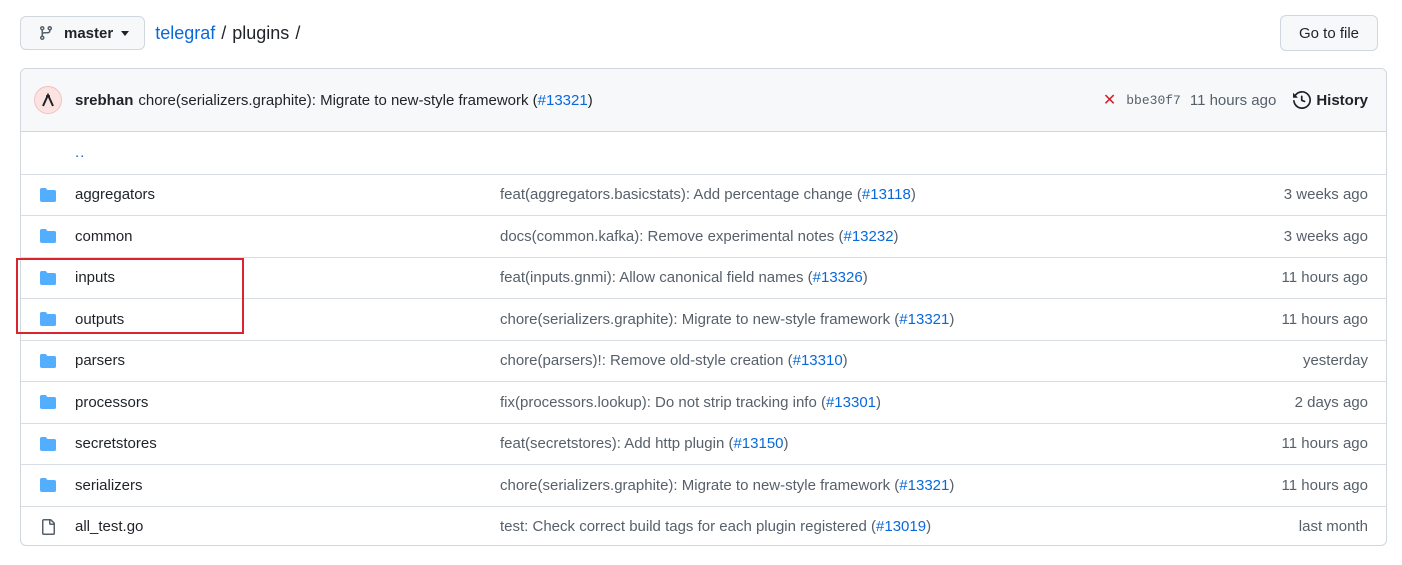 The image size is (1402, 565). I want to click on breadcrumb-current-dir: plugins, so click(261, 32).